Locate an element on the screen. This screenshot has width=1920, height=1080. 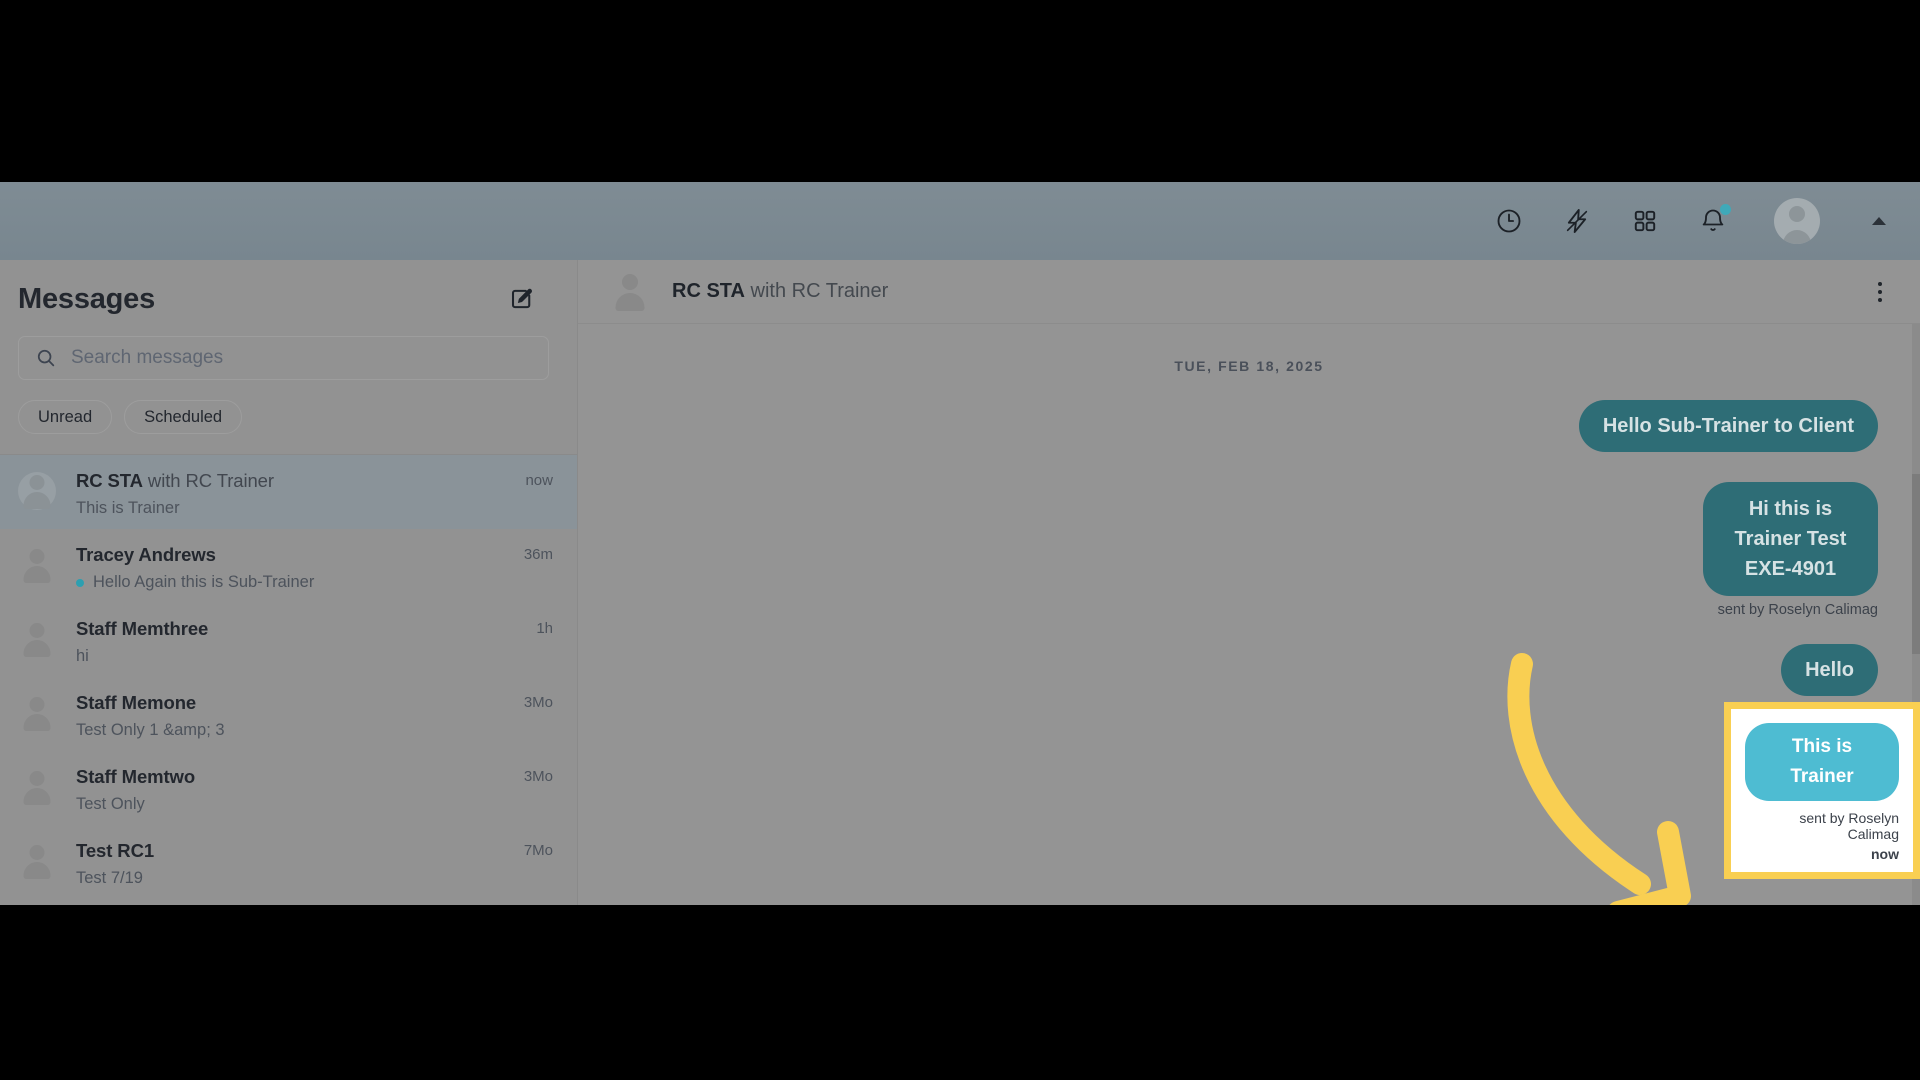
chat-header: RC STA with RC Trainer is located at coordinates (1249, 292).